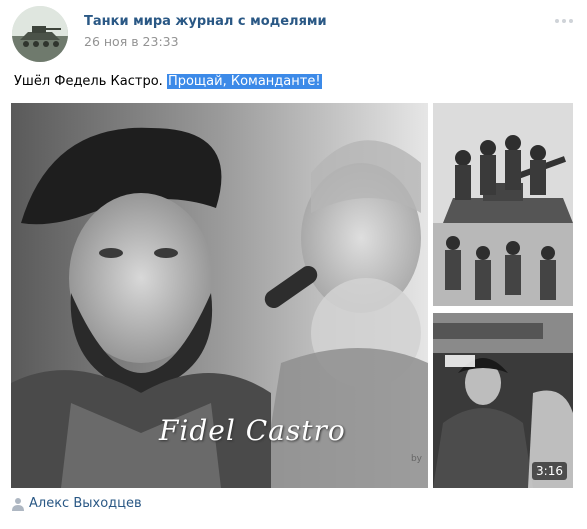 The image size is (587, 529). I want to click on tank-photo, so click(503, 204).